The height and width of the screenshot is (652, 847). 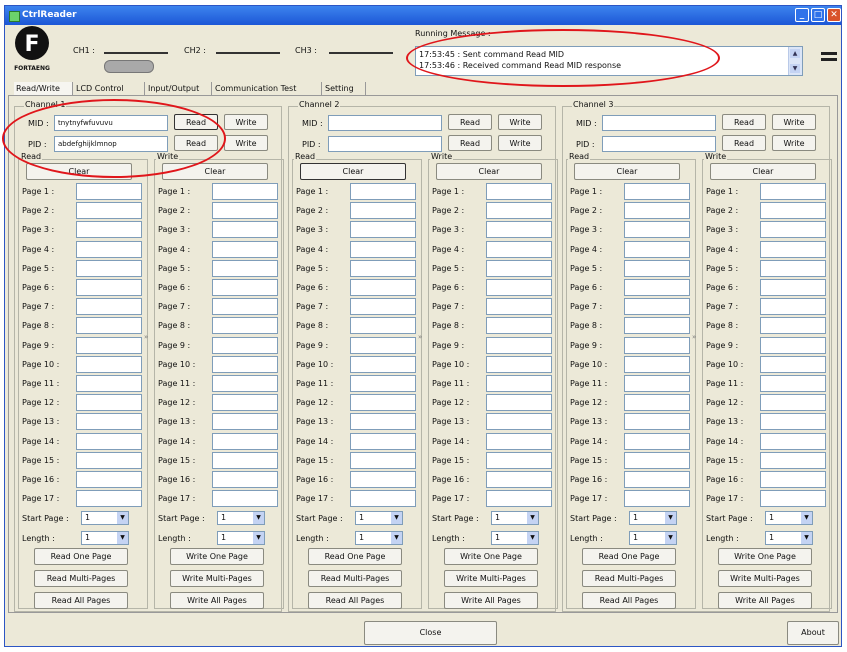 What do you see at coordinates (217, 578) in the screenshot?
I see `write-multi-pages-button: Write Multi-Pages` at bounding box center [217, 578].